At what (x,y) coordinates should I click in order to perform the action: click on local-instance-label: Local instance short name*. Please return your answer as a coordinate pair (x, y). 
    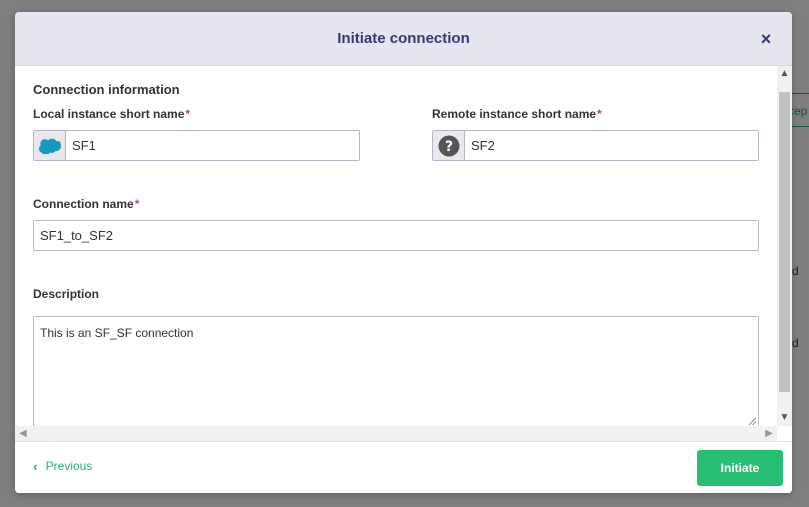
    Looking at the image, I should click on (112, 114).